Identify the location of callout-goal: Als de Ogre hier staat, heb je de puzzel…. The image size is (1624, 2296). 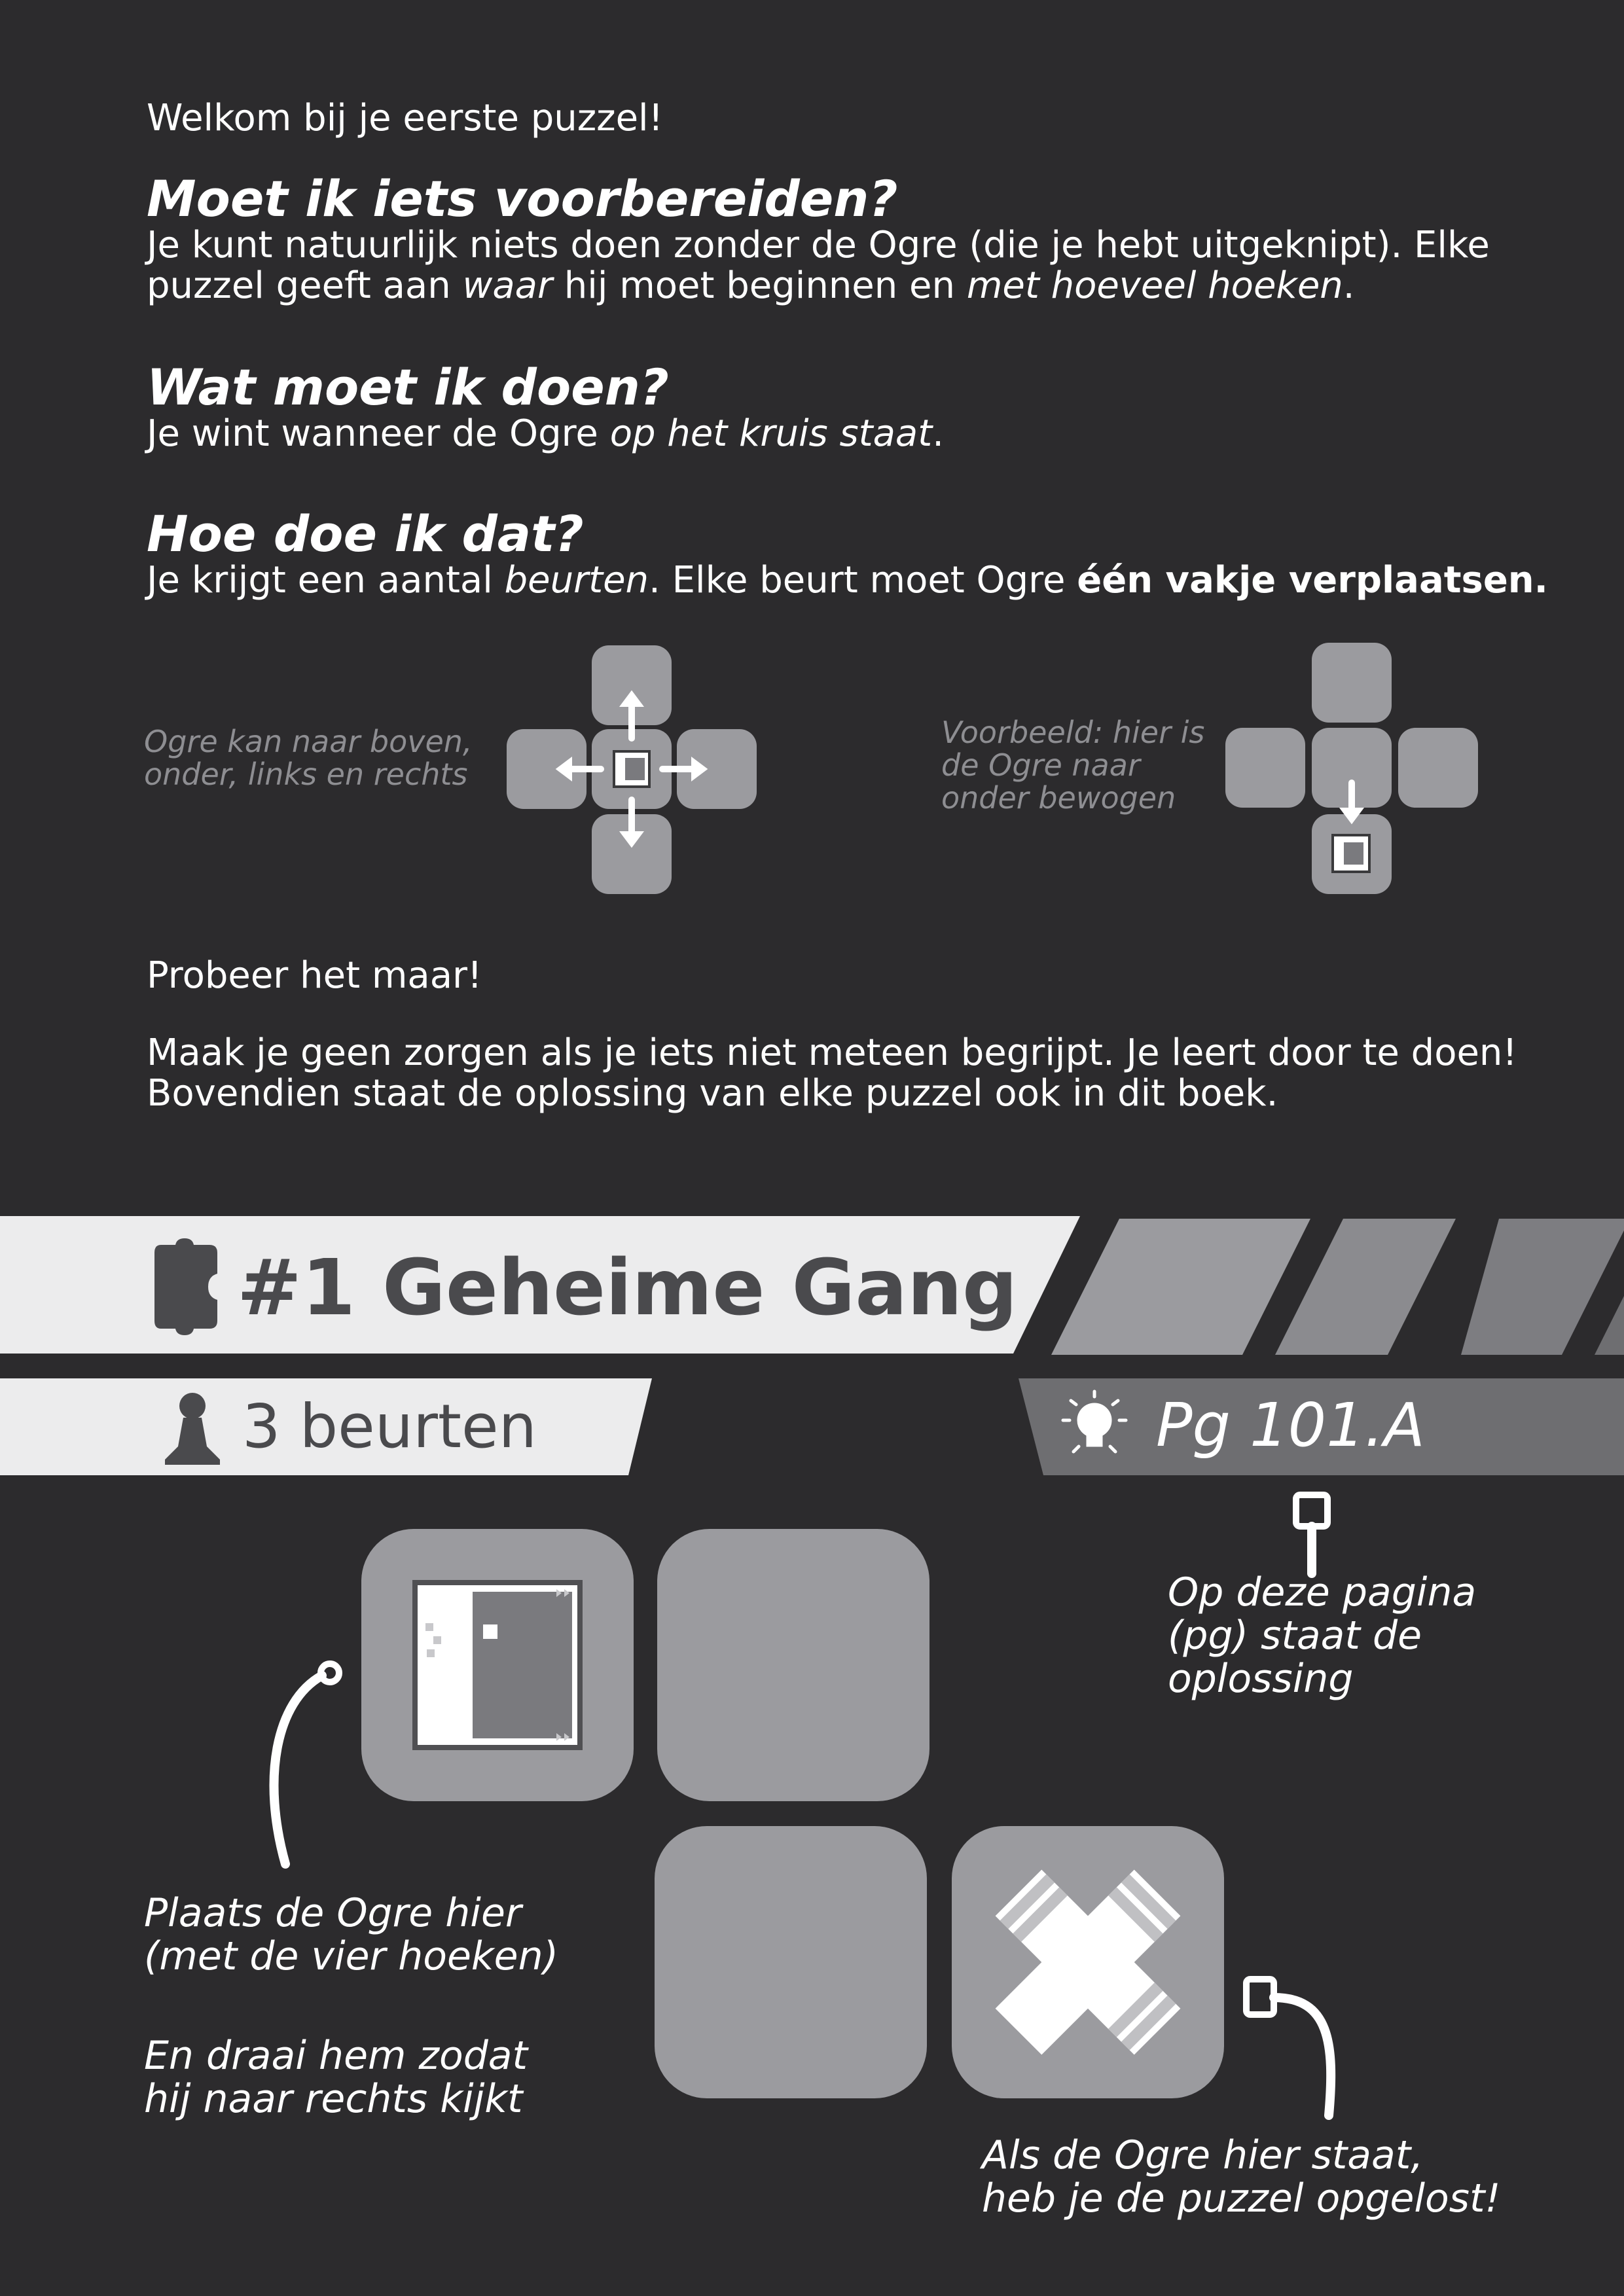
(1241, 2176).